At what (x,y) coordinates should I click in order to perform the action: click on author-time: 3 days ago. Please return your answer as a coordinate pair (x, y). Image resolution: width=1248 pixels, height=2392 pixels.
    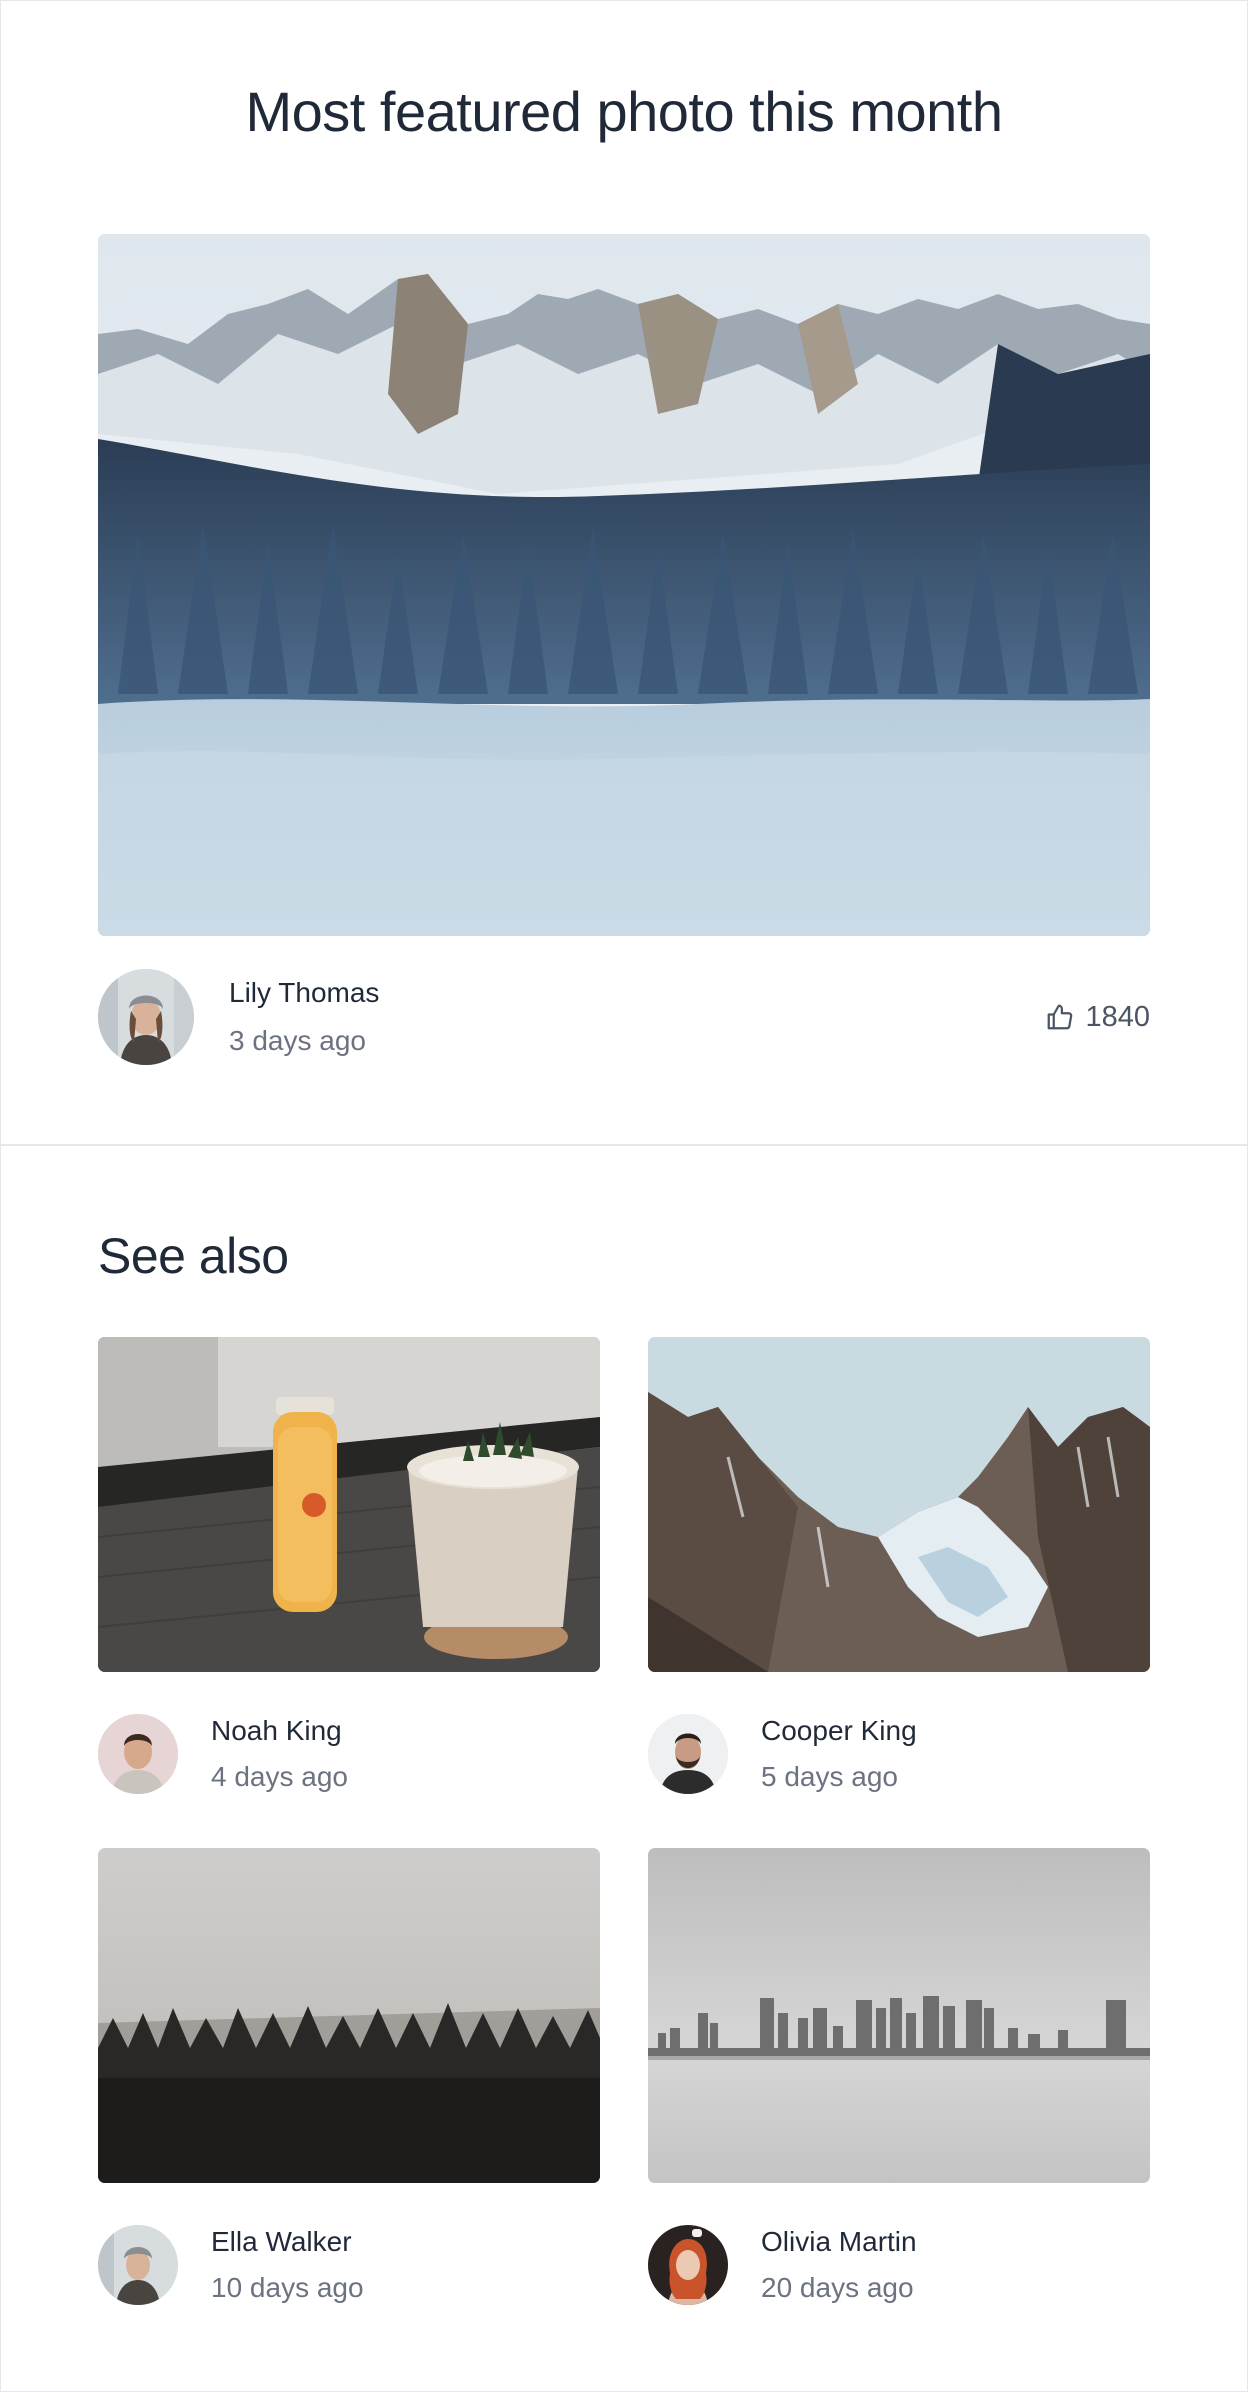
    Looking at the image, I should click on (297, 1040).